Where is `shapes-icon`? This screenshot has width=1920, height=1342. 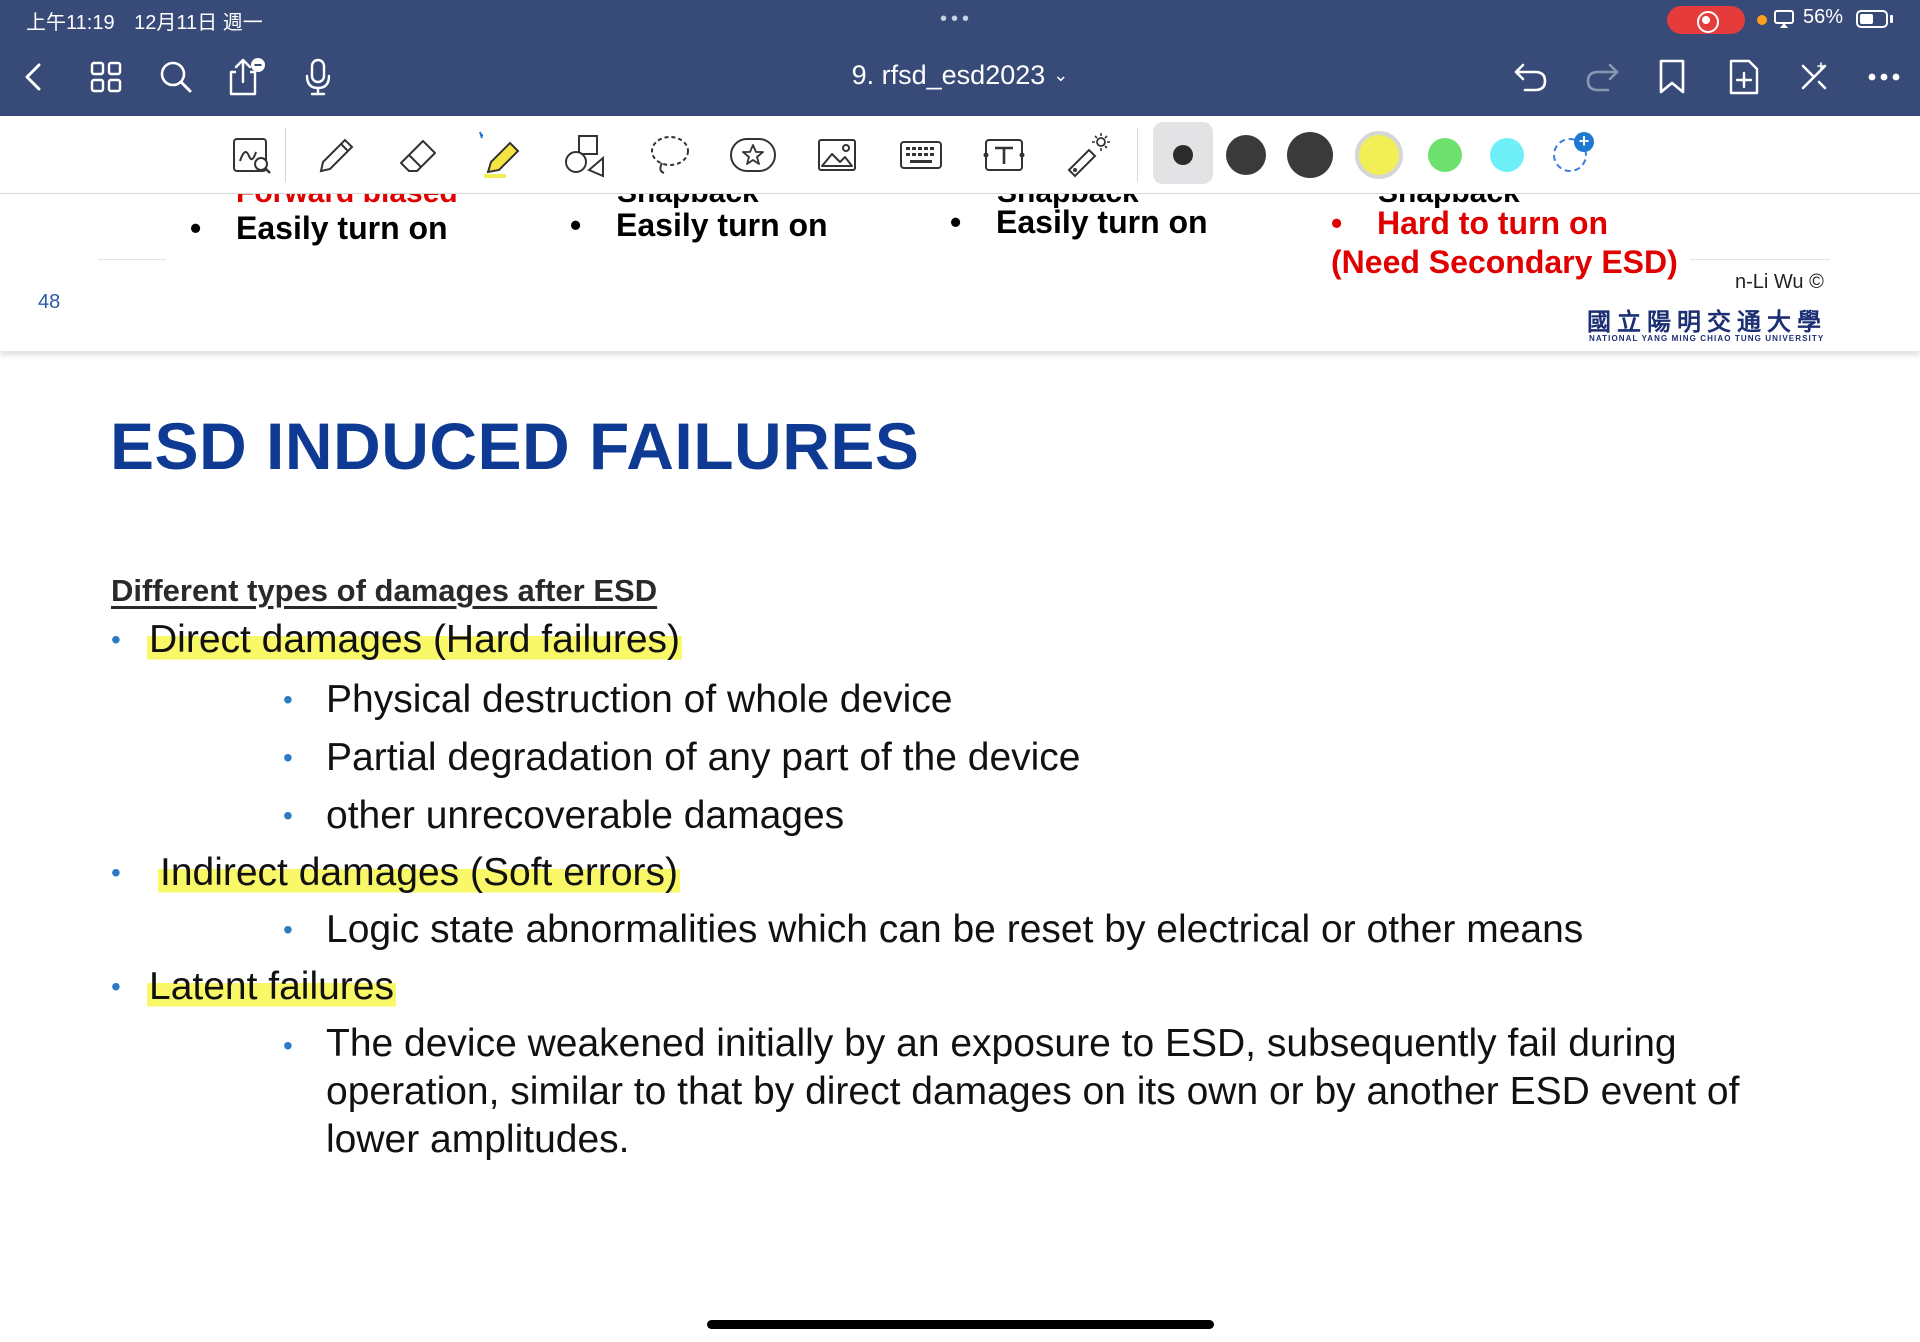
shapes-icon is located at coordinates (586, 155).